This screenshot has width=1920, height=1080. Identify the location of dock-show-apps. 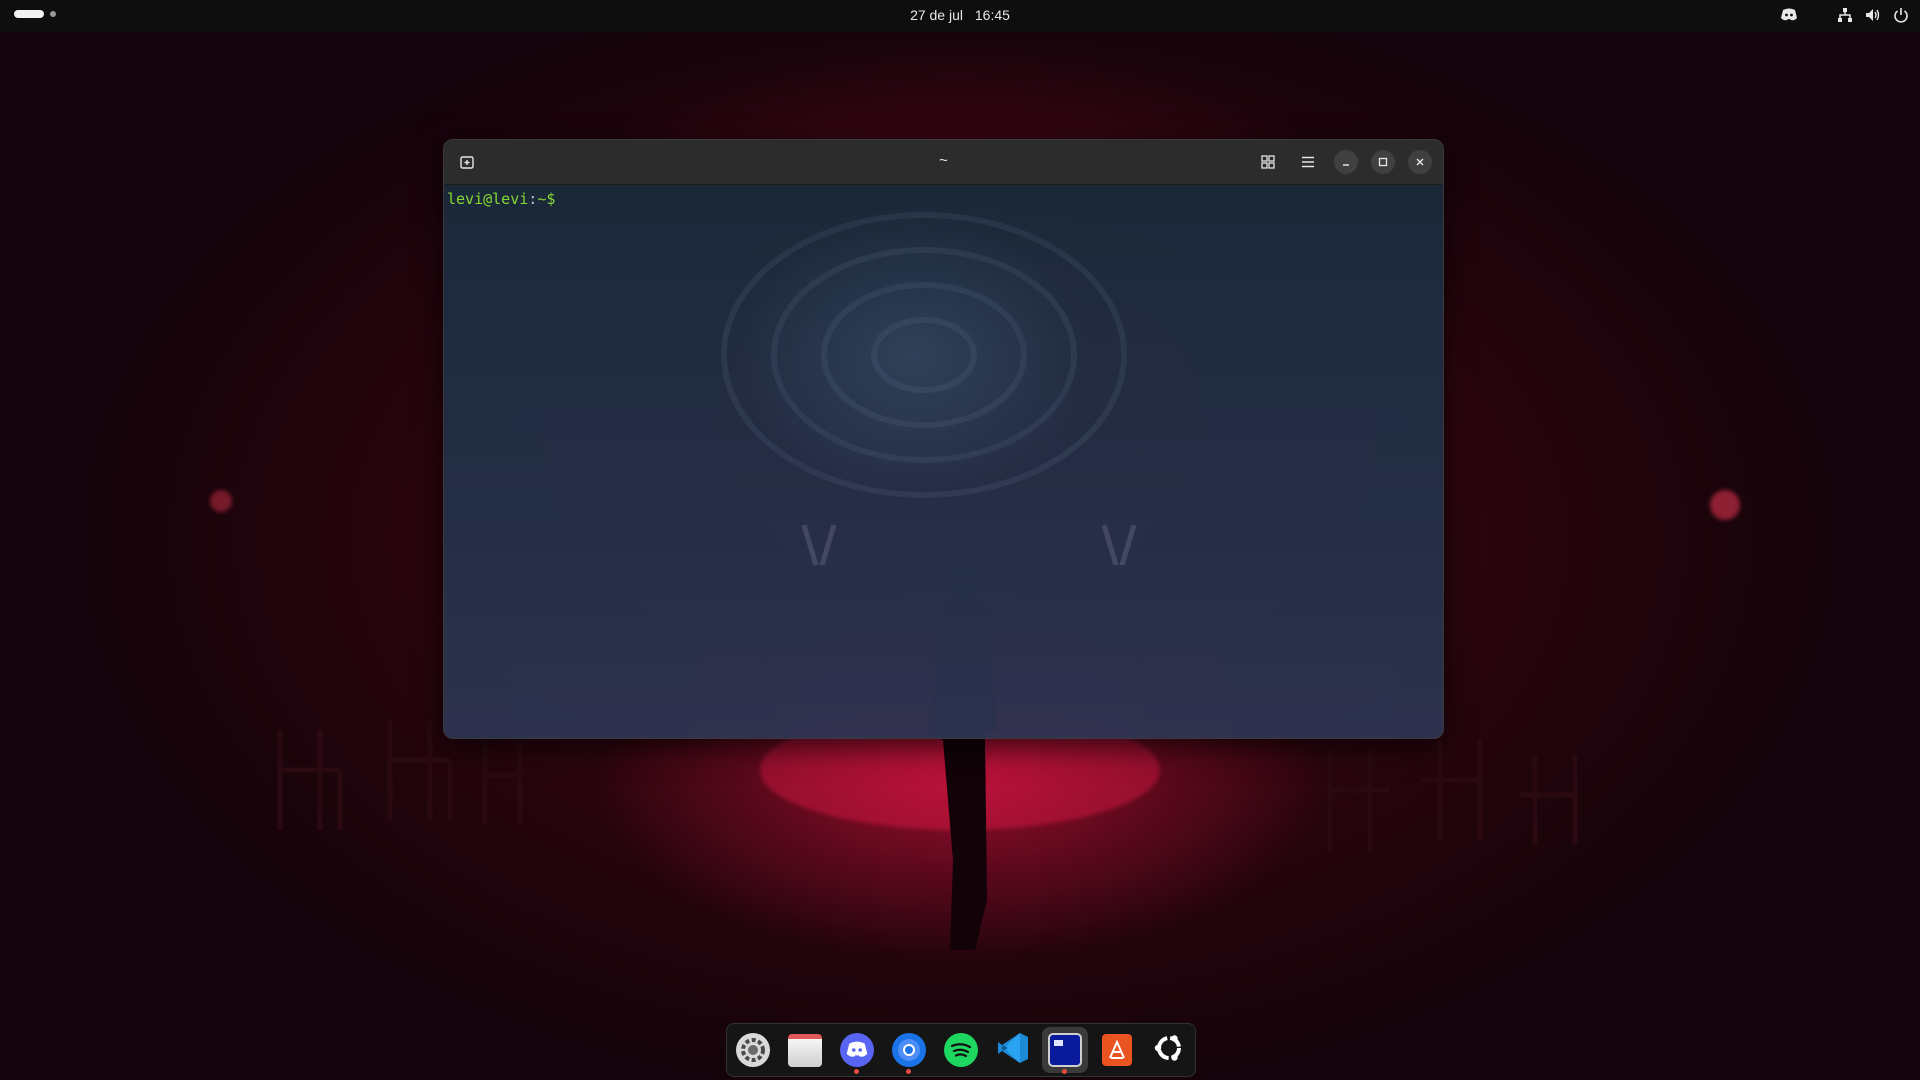
(1169, 1050).